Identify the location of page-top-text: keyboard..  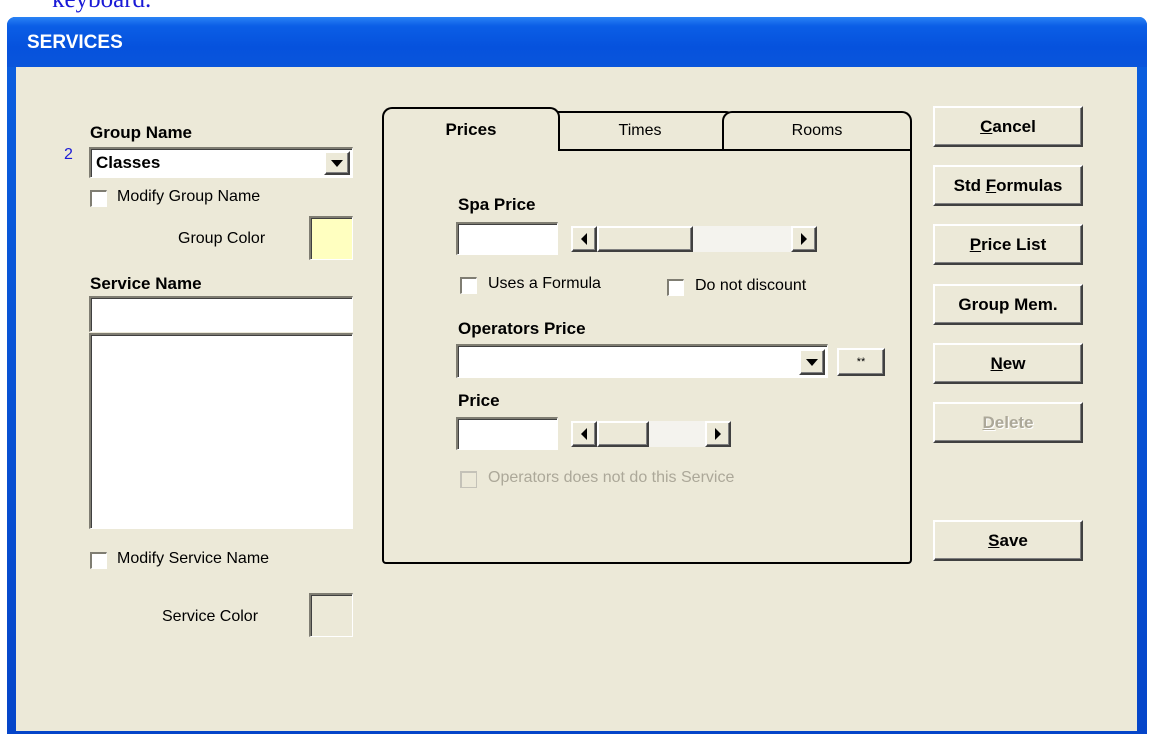
(101, 7).